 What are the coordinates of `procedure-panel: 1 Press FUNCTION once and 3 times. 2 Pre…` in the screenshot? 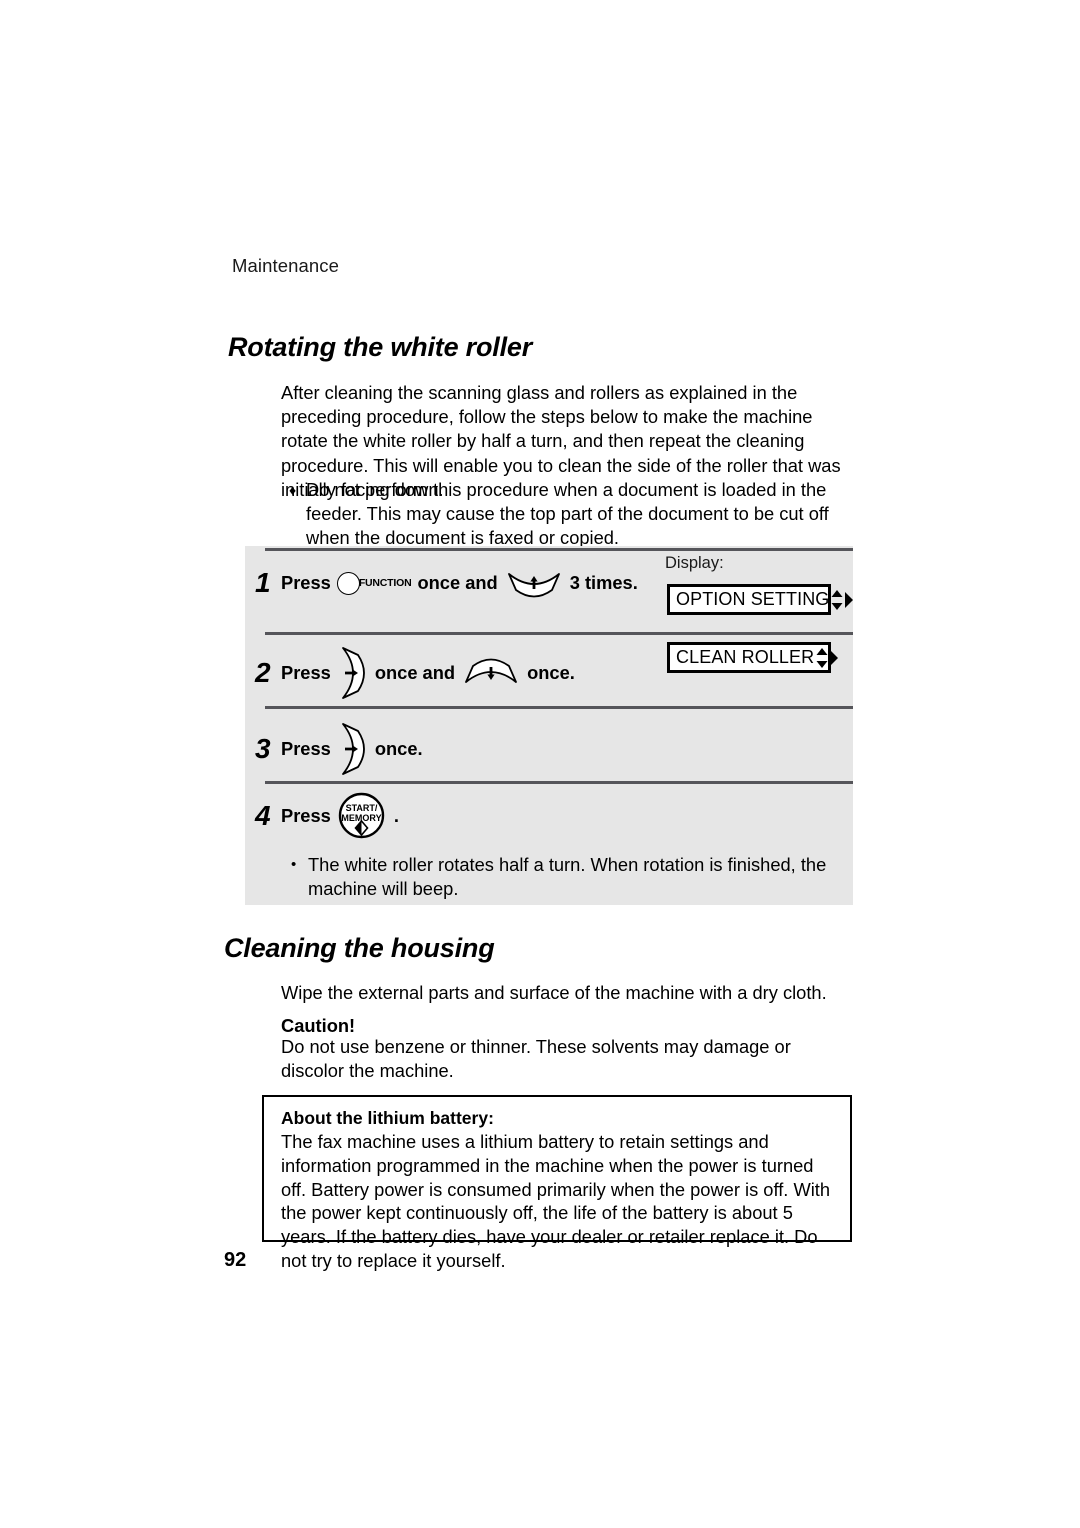 It's located at (549, 725).